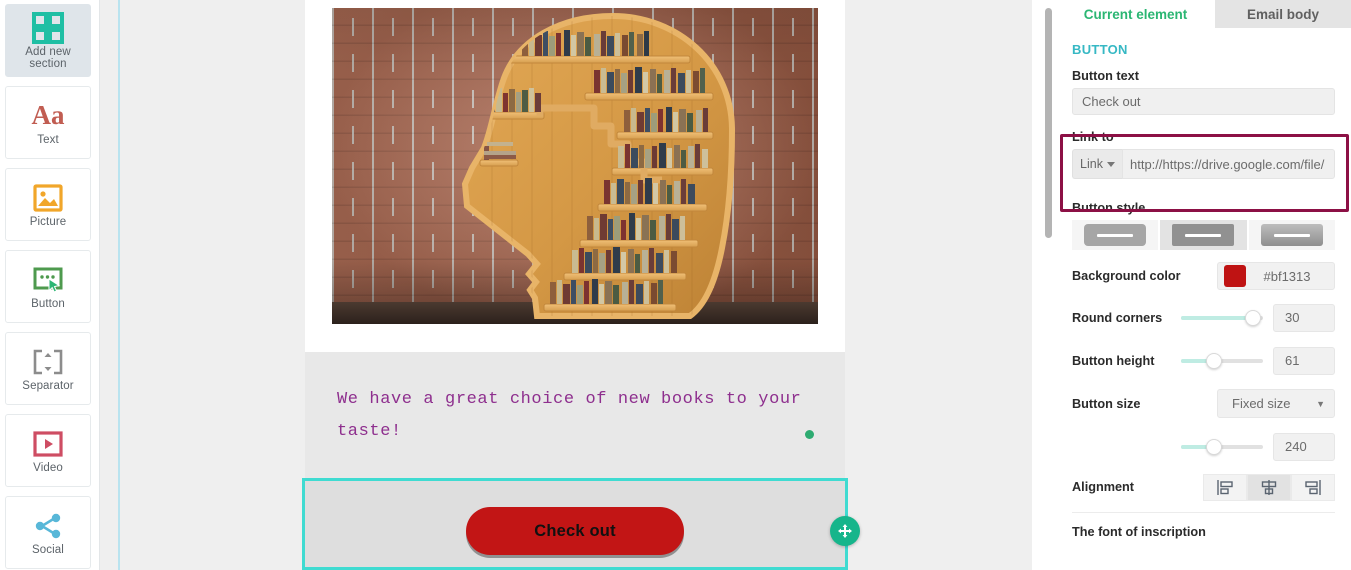 This screenshot has height=570, width=1351. I want to click on sidebar-item-label: Add new section, so click(48, 58).